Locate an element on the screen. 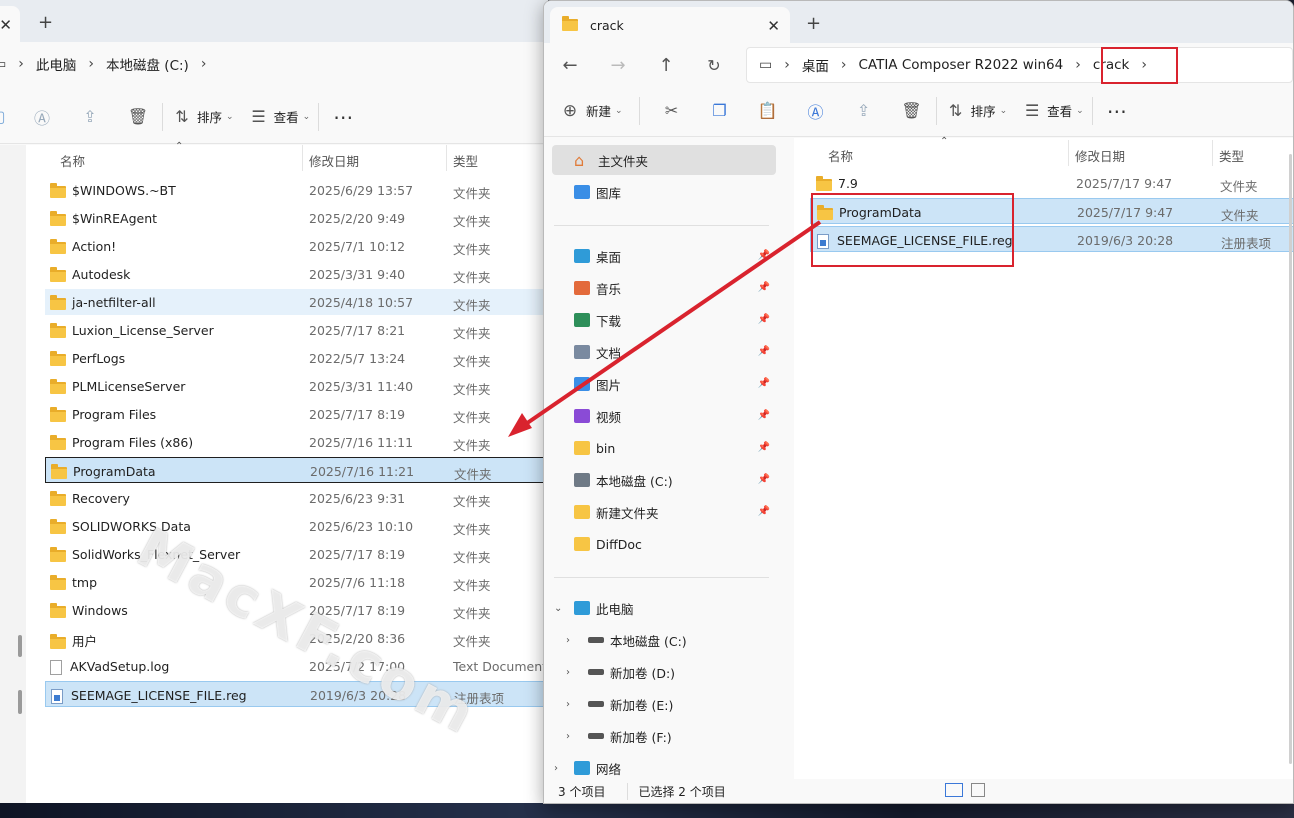 This screenshot has width=1294, height=818. arrow-line is located at coordinates (670, 325).